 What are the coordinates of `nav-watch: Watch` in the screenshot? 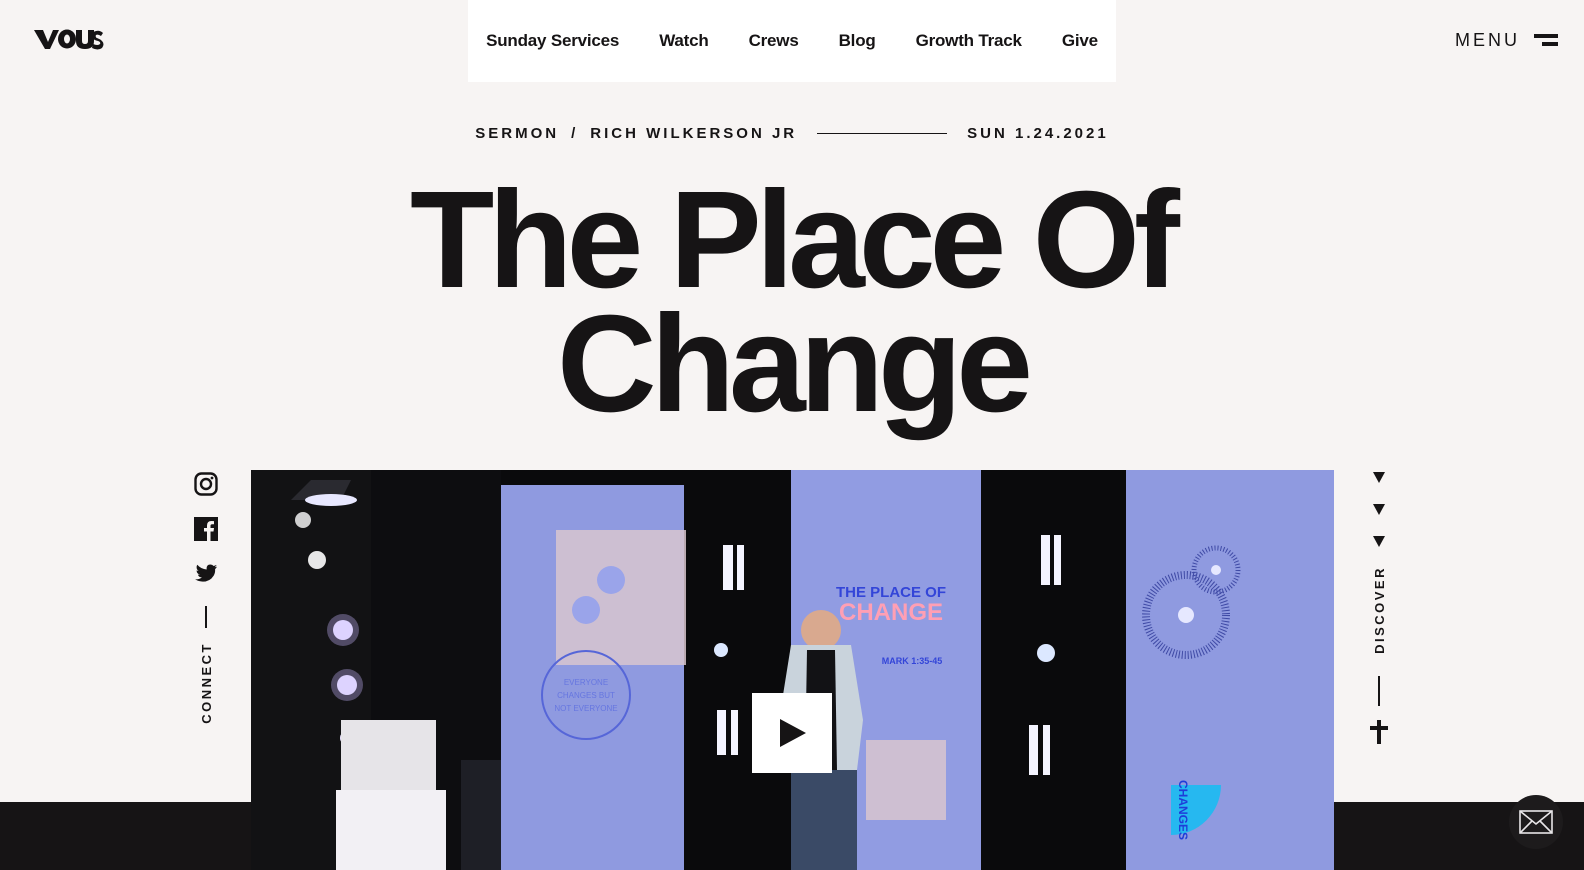 It's located at (684, 41).